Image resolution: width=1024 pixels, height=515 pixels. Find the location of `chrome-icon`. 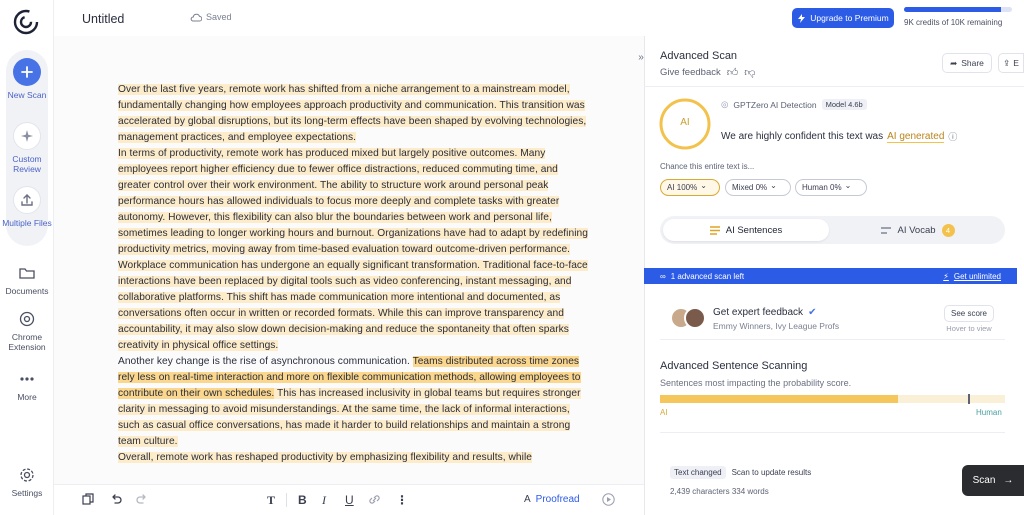

chrome-icon is located at coordinates (27, 319).